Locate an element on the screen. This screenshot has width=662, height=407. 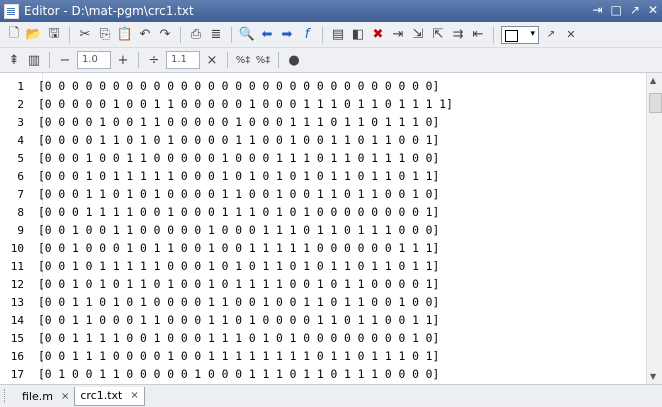
exit-debug-icon: ⇤ is located at coordinates (478, 35).